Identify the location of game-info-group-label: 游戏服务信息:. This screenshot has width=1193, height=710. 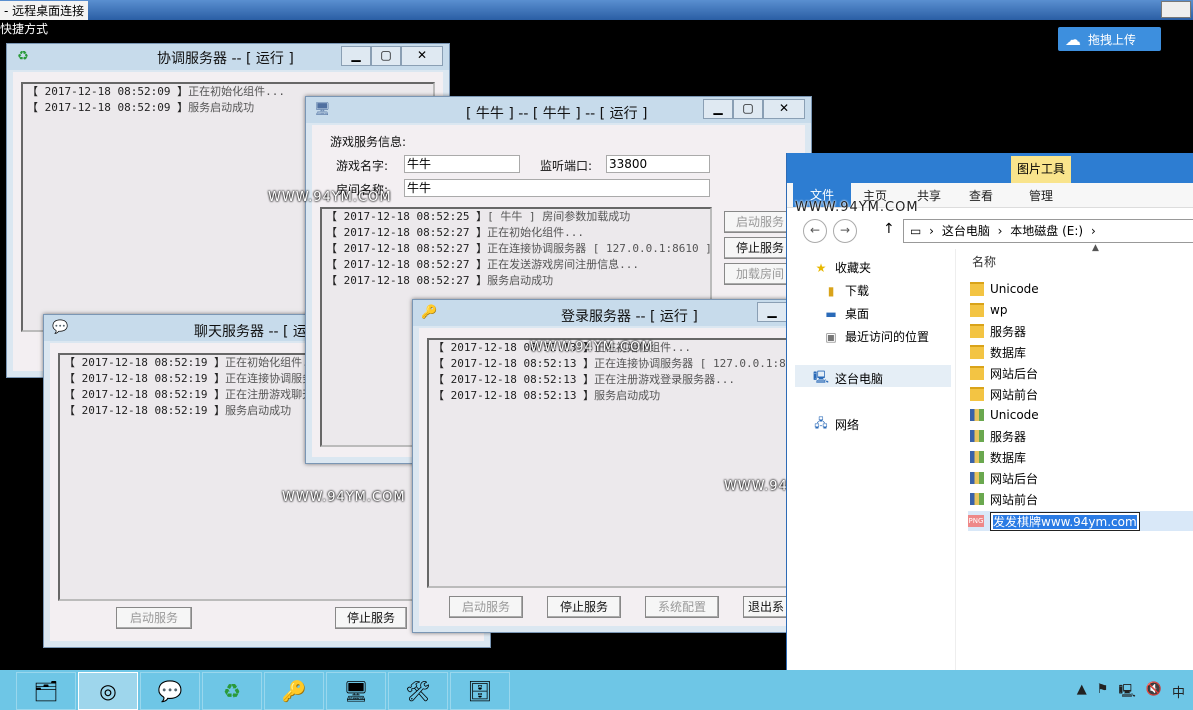
(368, 142).